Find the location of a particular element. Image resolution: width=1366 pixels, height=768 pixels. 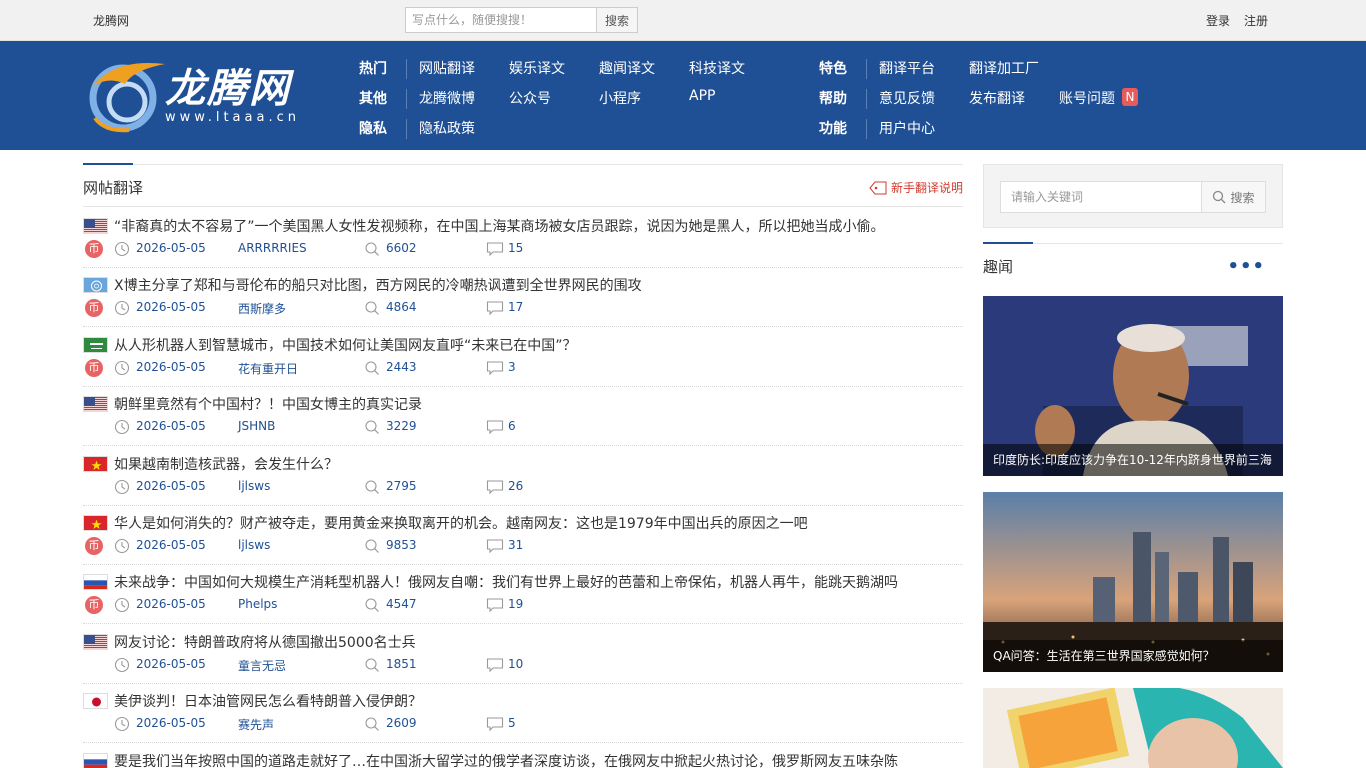

post-title-link: X博主分享了郑和与哥伦布的船只对比图，西方网民的冷嘲热讽遭到全世界网民的围攻 is located at coordinates (378, 285).